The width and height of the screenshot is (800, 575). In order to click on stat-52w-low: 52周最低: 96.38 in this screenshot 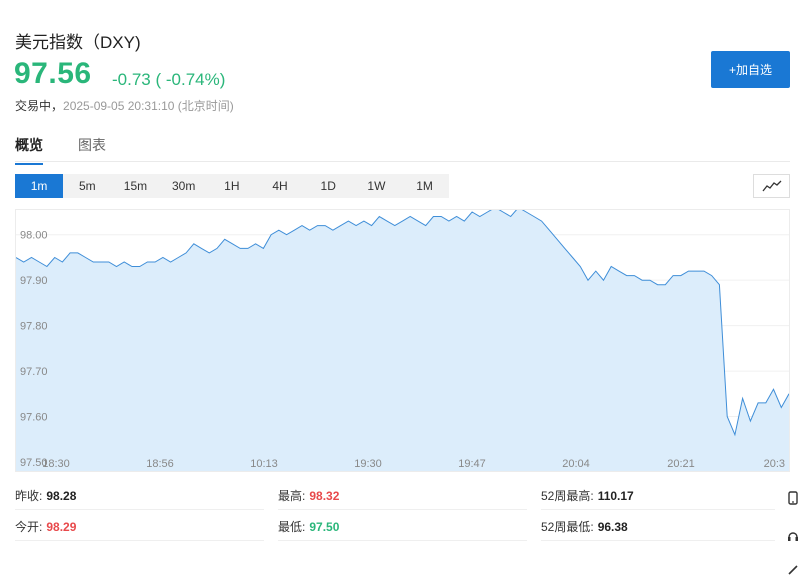, I will do `click(658, 527)`.